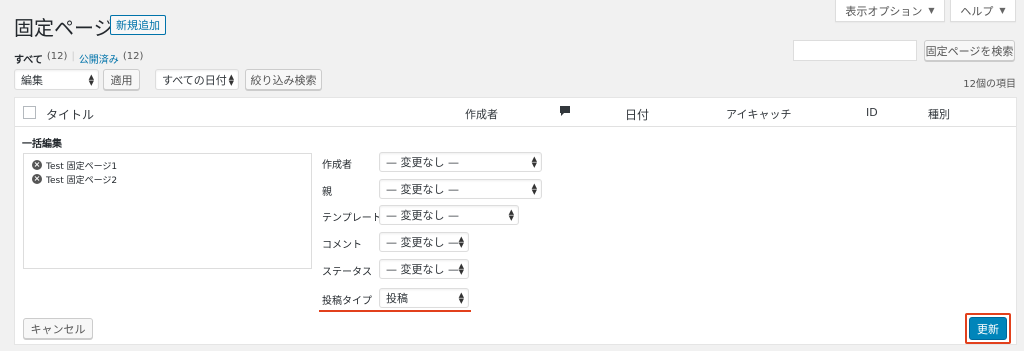 This screenshot has height=351, width=1024. What do you see at coordinates (352, 218) in the screenshot?
I see `template-label: テンプレート` at bounding box center [352, 218].